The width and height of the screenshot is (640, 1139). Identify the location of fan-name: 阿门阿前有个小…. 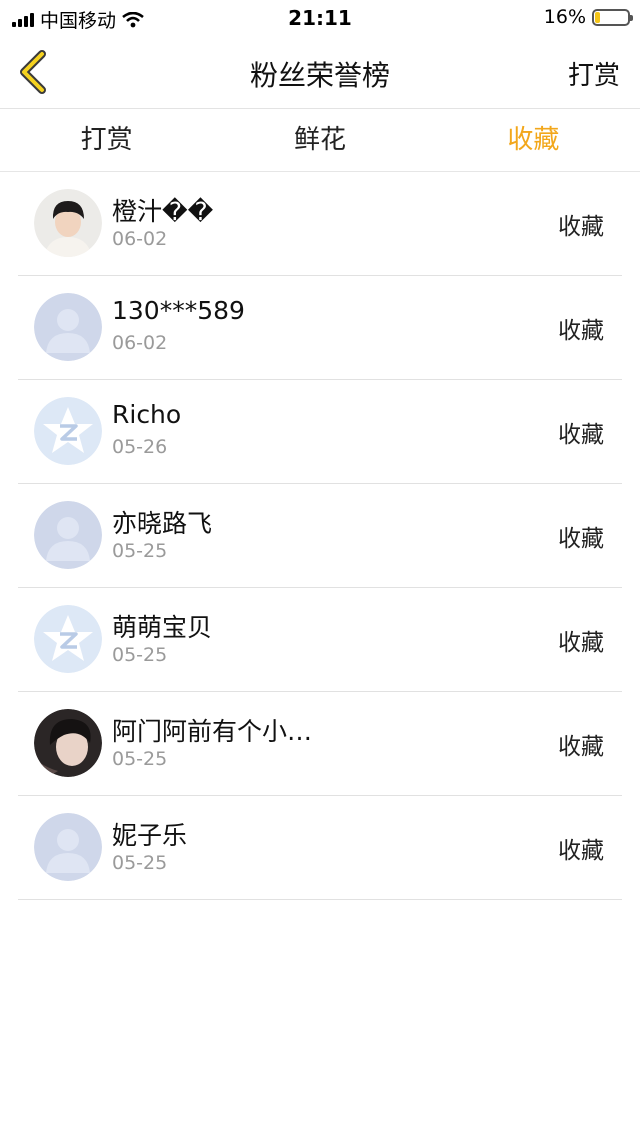
(212, 731).